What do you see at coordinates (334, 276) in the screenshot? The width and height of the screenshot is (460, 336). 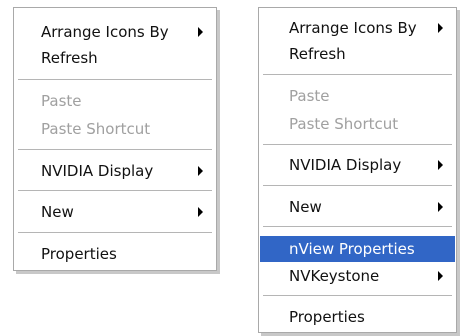 I see `menu-item-label: NVKeystone` at bounding box center [334, 276].